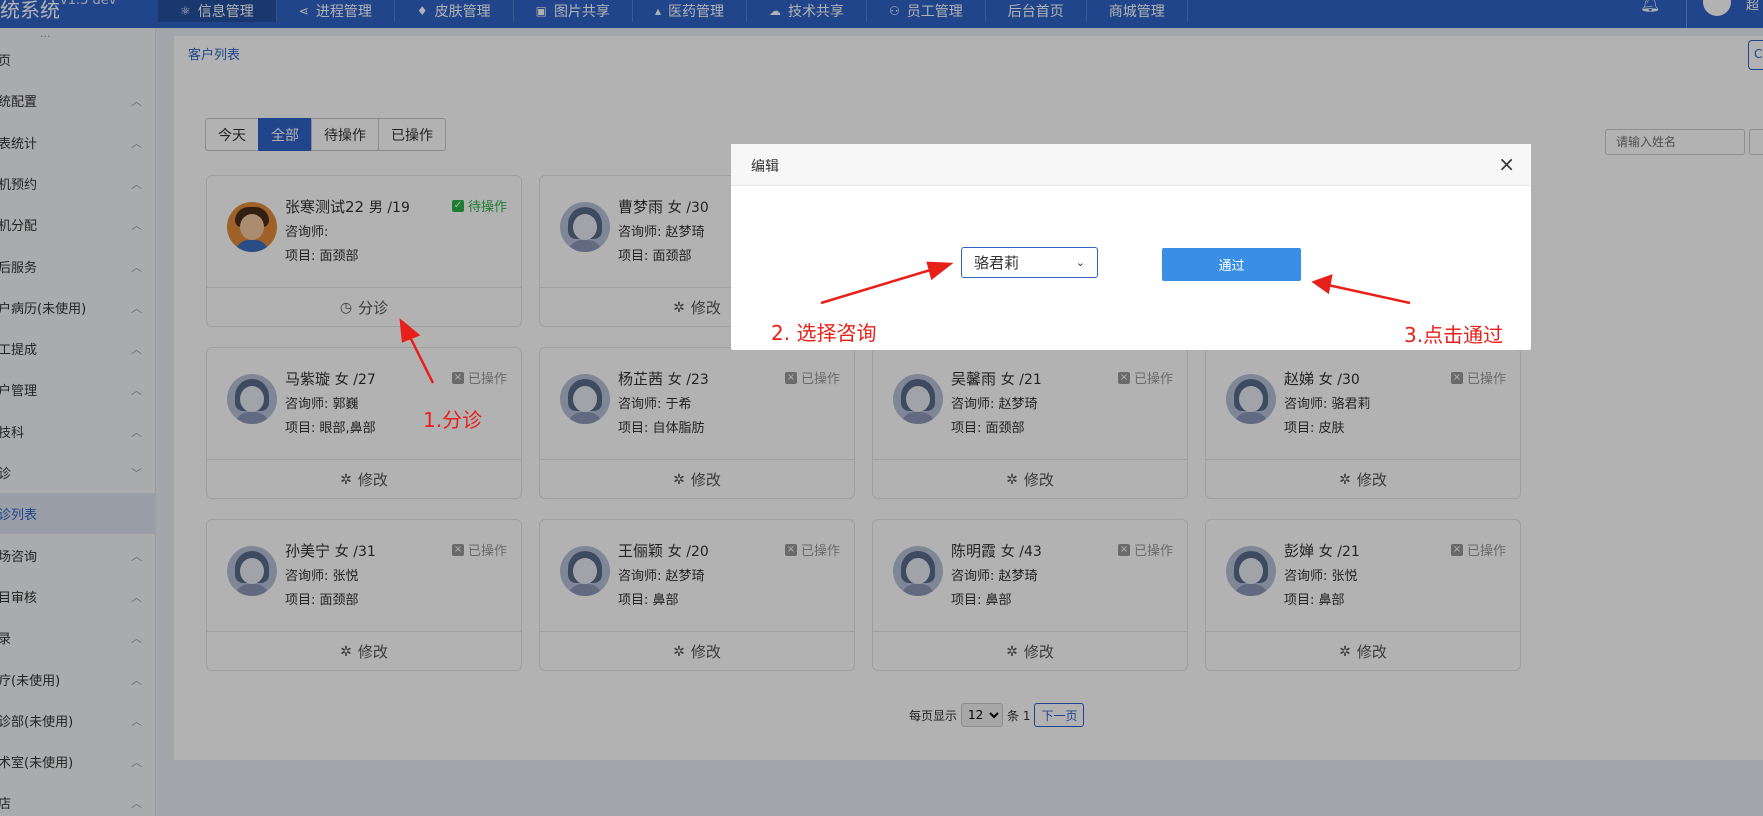 The width and height of the screenshot is (1763, 816). What do you see at coordinates (1322, 284) in the screenshot?
I see `arrow-3-head` at bounding box center [1322, 284].